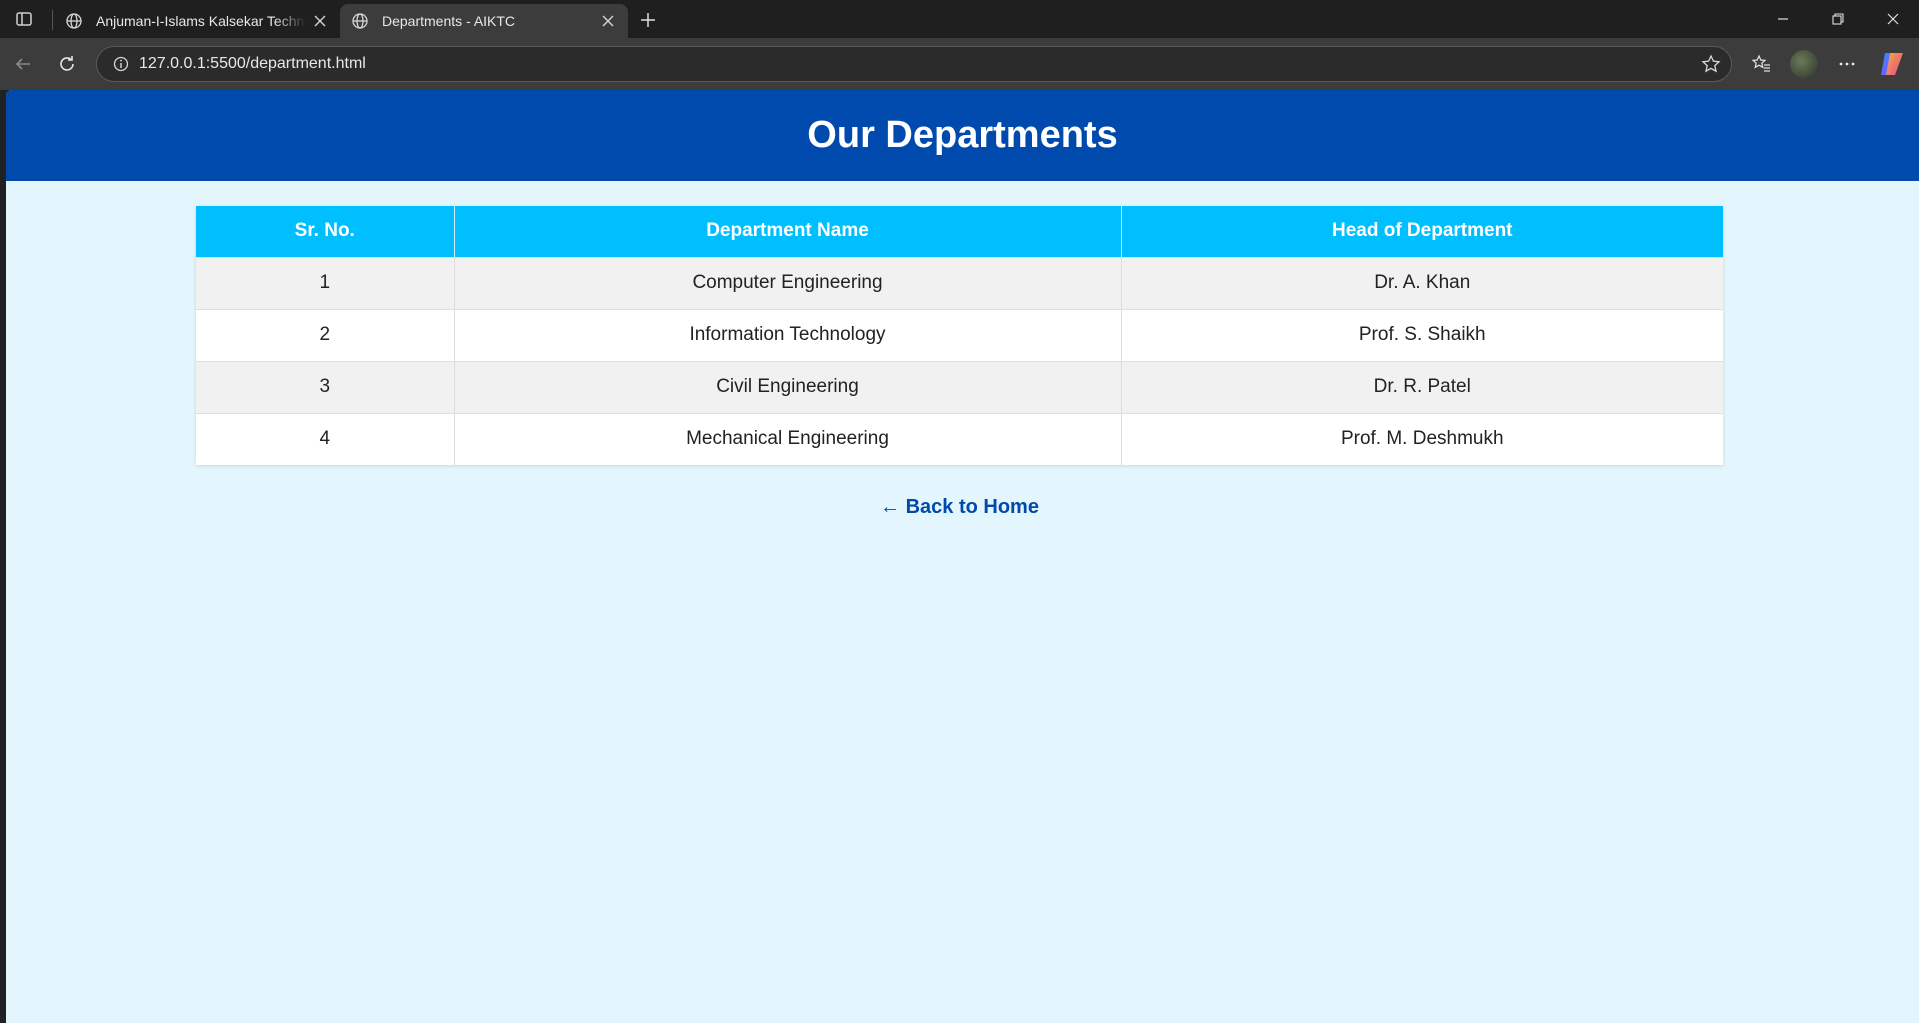 Image resolution: width=1919 pixels, height=1023 pixels. Describe the element at coordinates (1804, 64) in the screenshot. I see `profile-avatar` at that location.